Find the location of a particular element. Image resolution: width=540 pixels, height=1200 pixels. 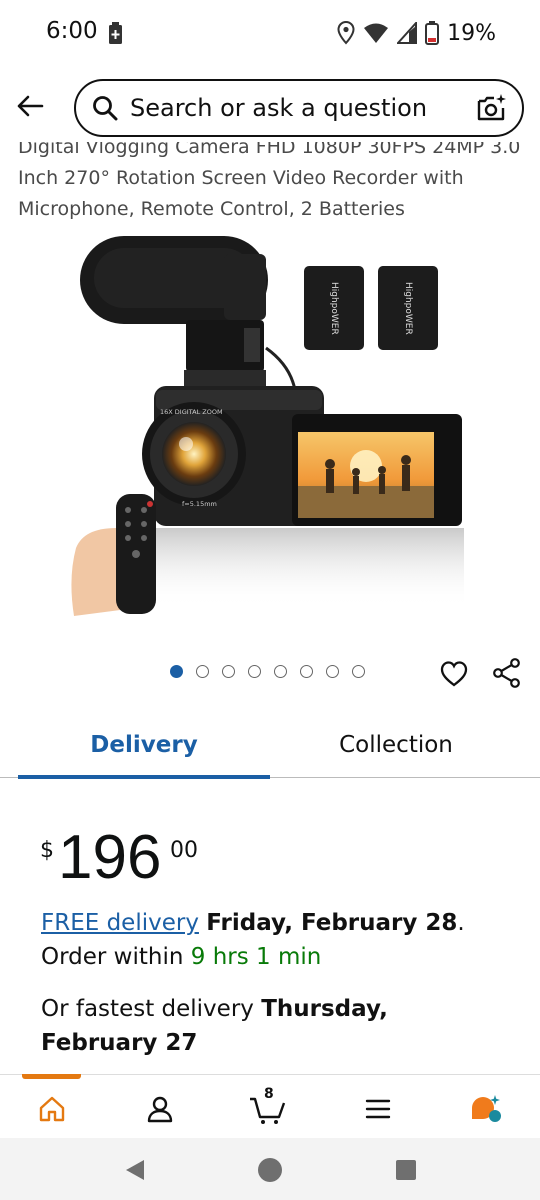

system-back-icon is located at coordinates (134, 1170).